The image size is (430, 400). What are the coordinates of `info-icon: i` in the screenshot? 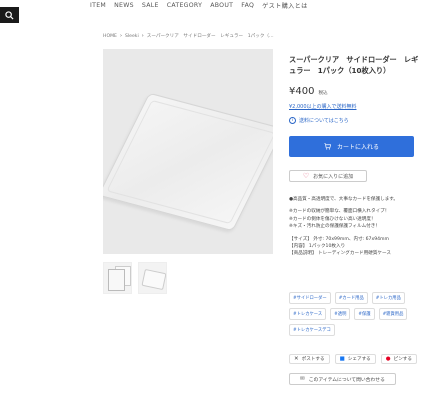 It's located at (292, 120).